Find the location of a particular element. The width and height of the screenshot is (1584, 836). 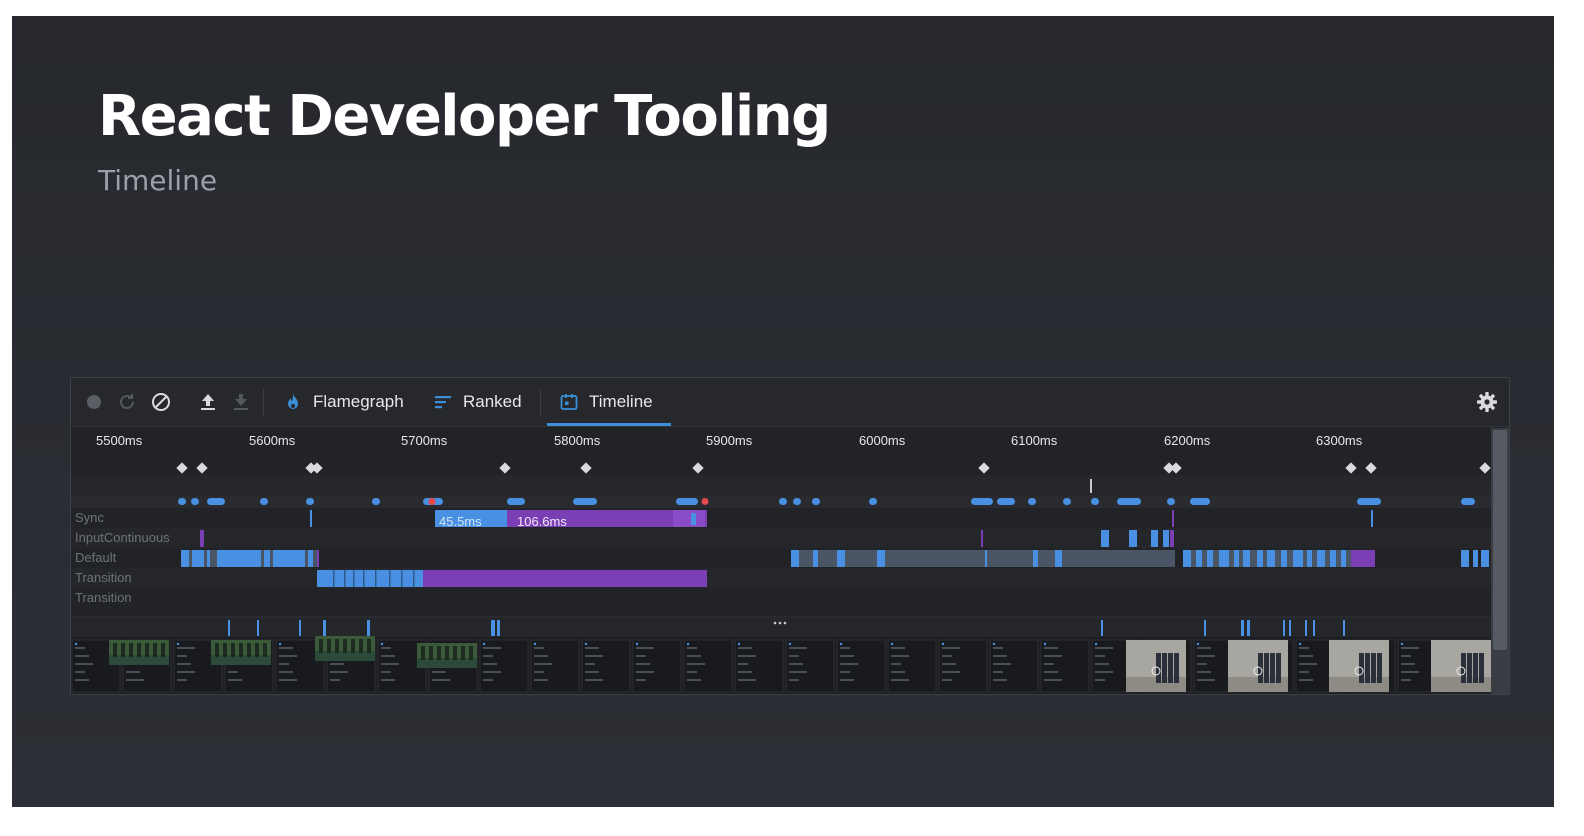

record-button is located at coordinates (94, 402).